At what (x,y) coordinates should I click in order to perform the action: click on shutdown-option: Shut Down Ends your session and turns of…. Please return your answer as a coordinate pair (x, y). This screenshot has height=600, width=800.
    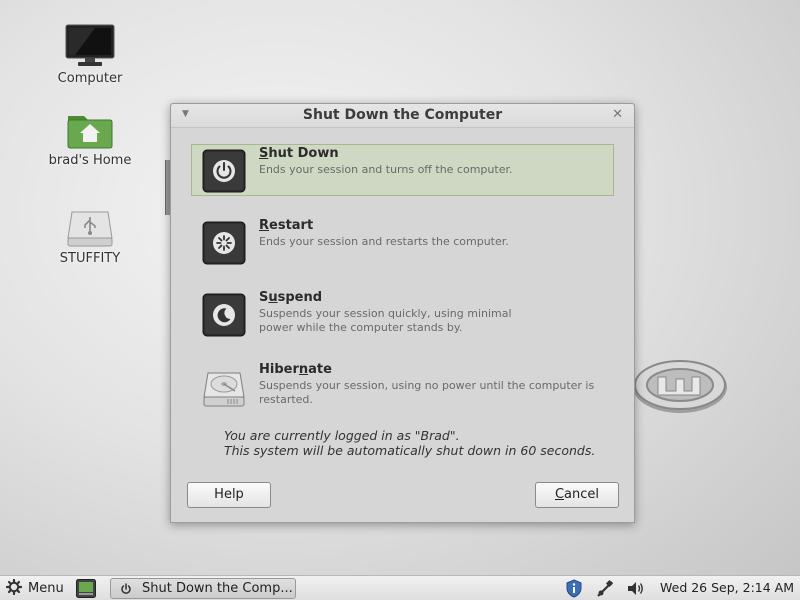
    Looking at the image, I should click on (402, 170).